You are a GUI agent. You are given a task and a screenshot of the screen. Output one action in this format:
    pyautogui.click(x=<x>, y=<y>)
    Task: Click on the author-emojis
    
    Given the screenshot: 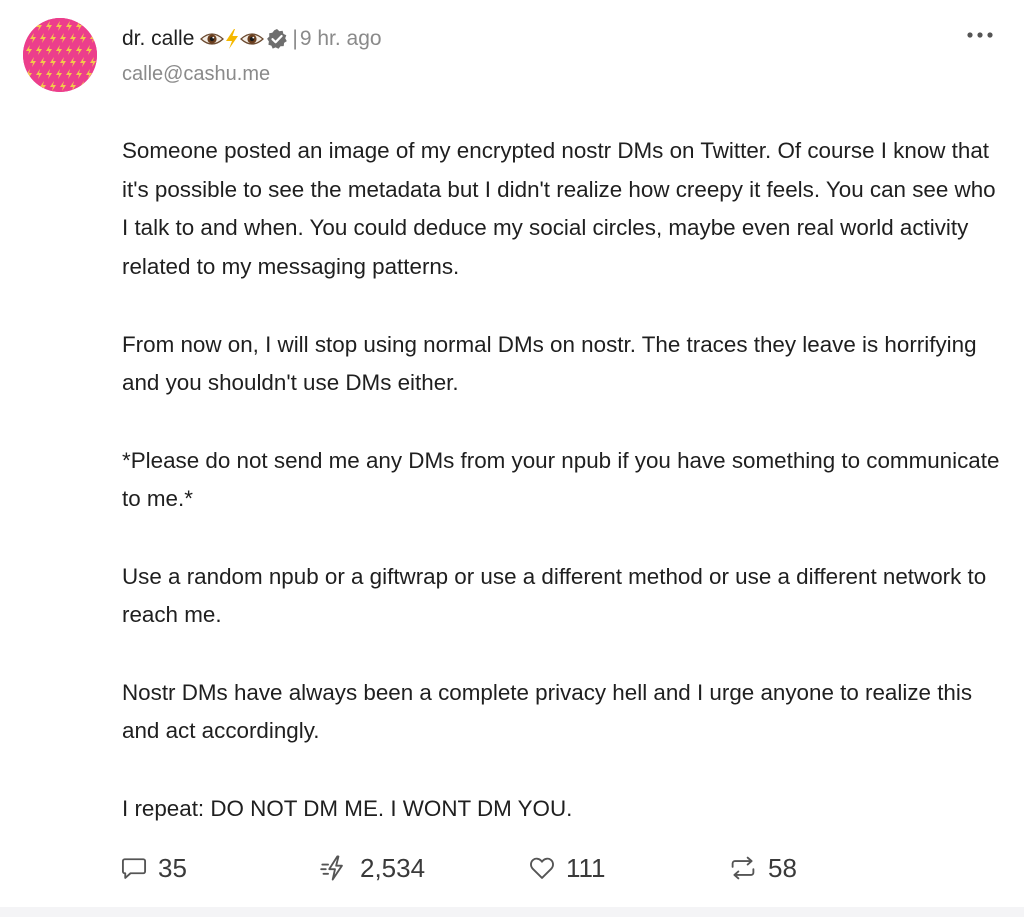 What is the action you would take?
    pyautogui.click(x=244, y=39)
    